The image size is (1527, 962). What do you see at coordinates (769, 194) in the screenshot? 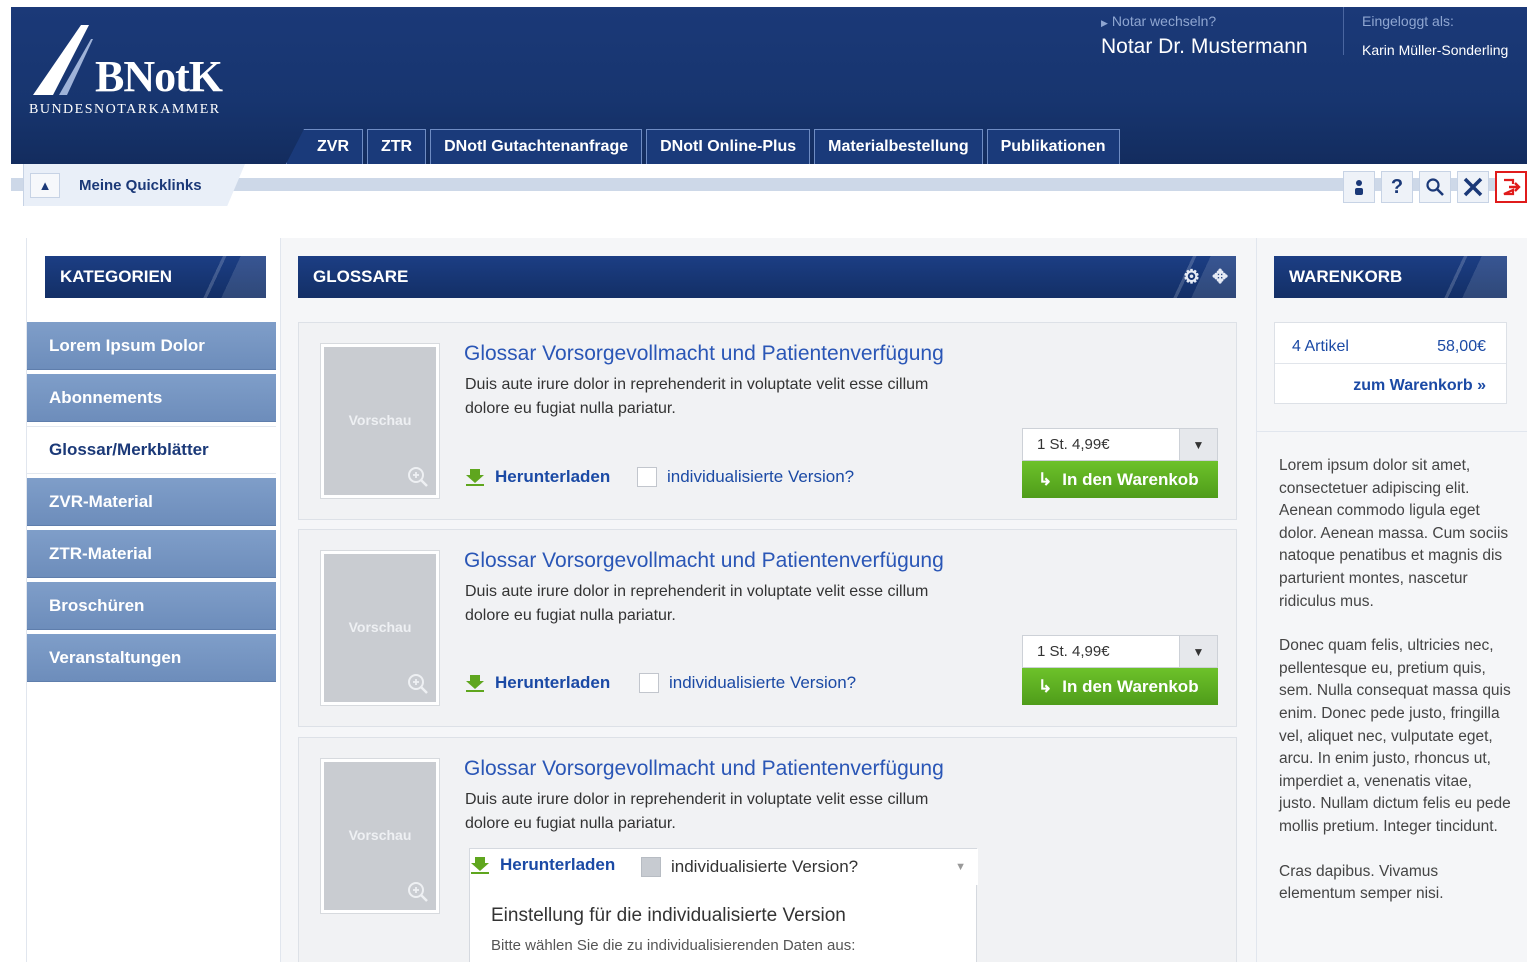
I see `quicklinks-bar: ▲ Meine Quicklinks ?` at bounding box center [769, 194].